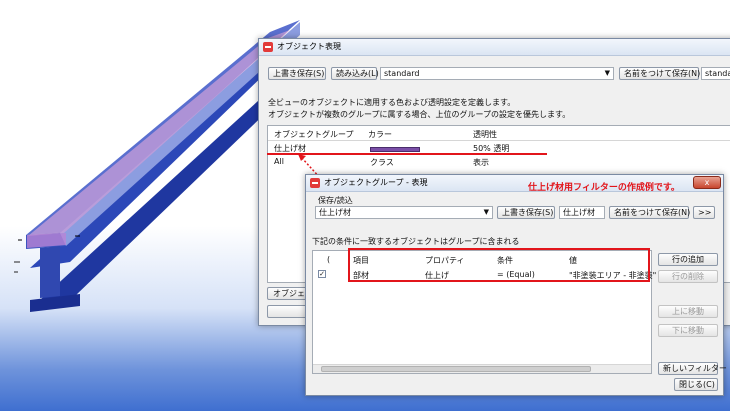 The image size is (730, 411). Describe the element at coordinates (604, 188) in the screenshot. I see `annotation-label: 仕上げ材用フィルターの作成例です。` at that location.